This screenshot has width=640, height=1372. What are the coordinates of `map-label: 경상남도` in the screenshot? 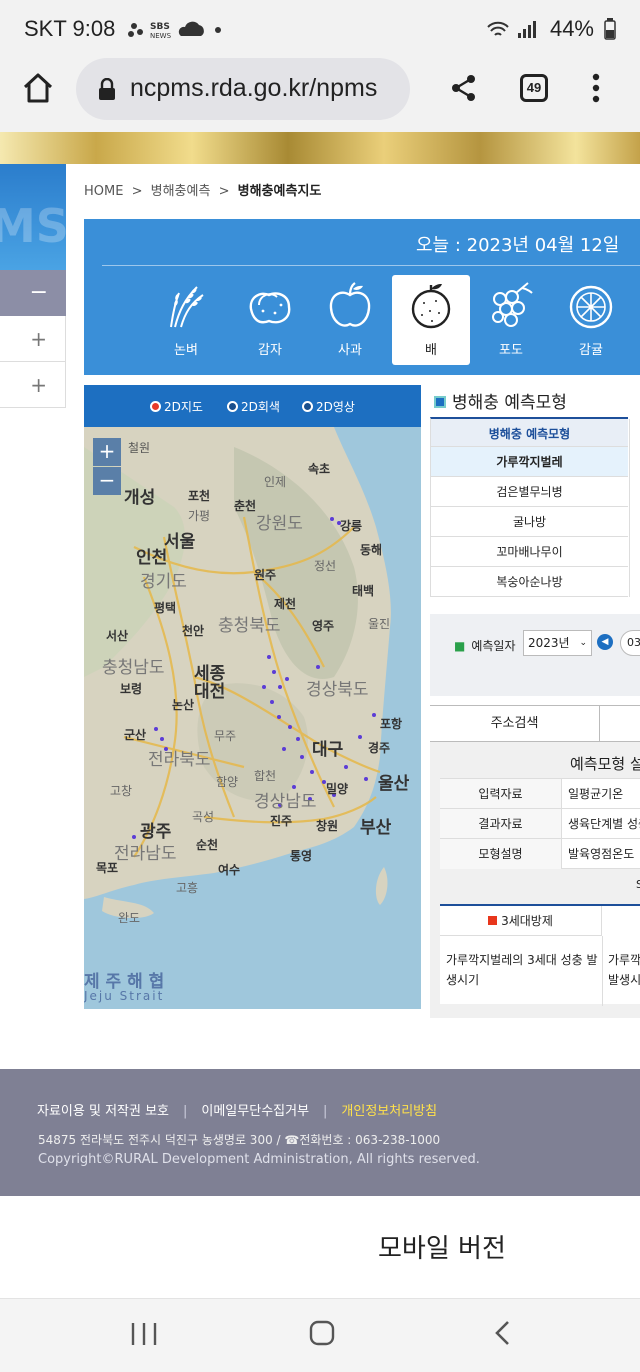 It's located at (285, 802).